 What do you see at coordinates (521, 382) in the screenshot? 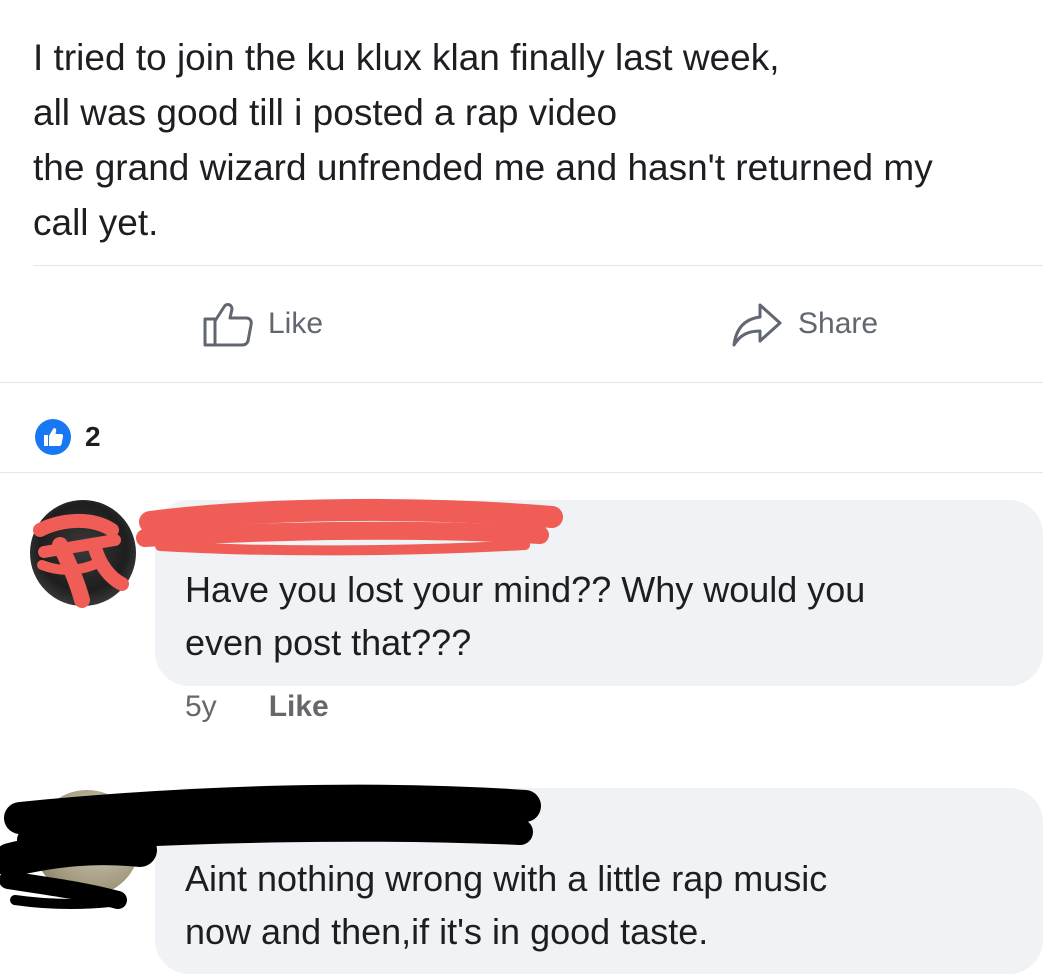
I see `divider-middle` at bounding box center [521, 382].